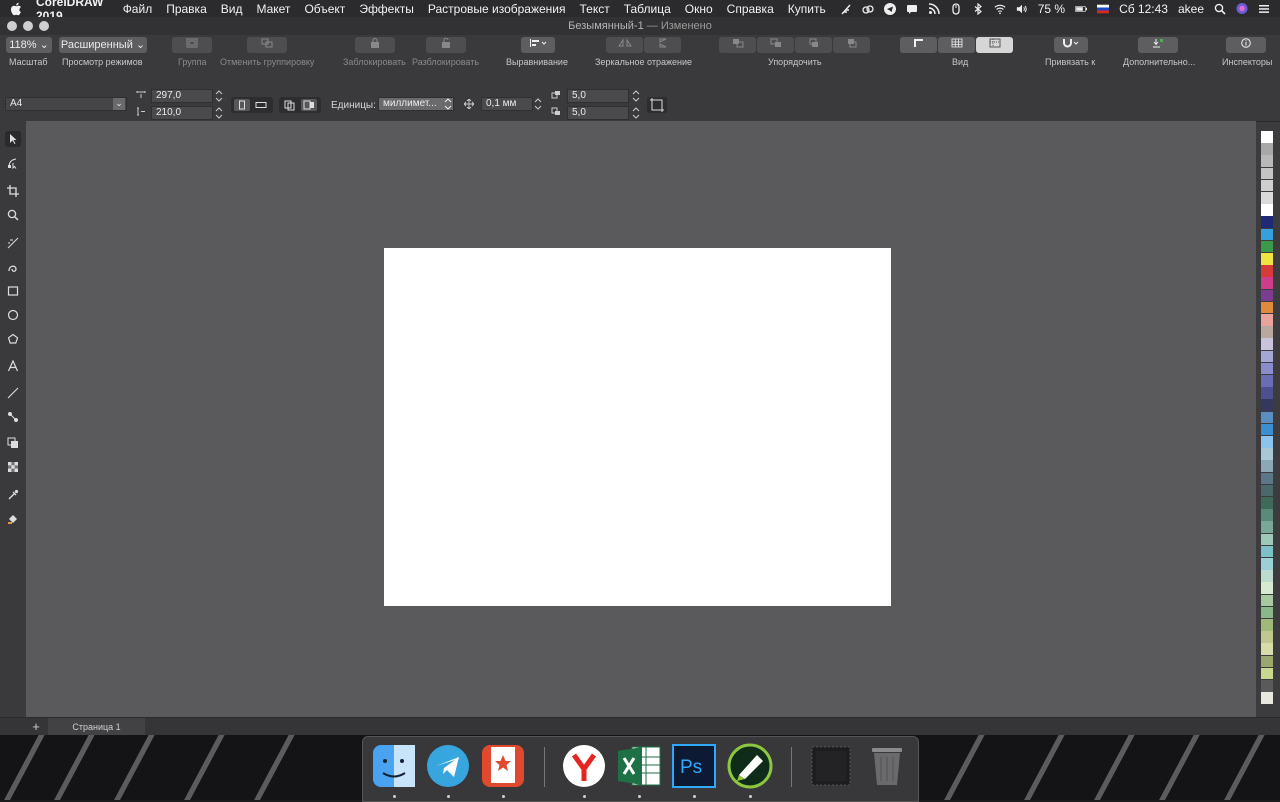 The image size is (1280, 802). I want to click on wifi-icon, so click(1000, 9).